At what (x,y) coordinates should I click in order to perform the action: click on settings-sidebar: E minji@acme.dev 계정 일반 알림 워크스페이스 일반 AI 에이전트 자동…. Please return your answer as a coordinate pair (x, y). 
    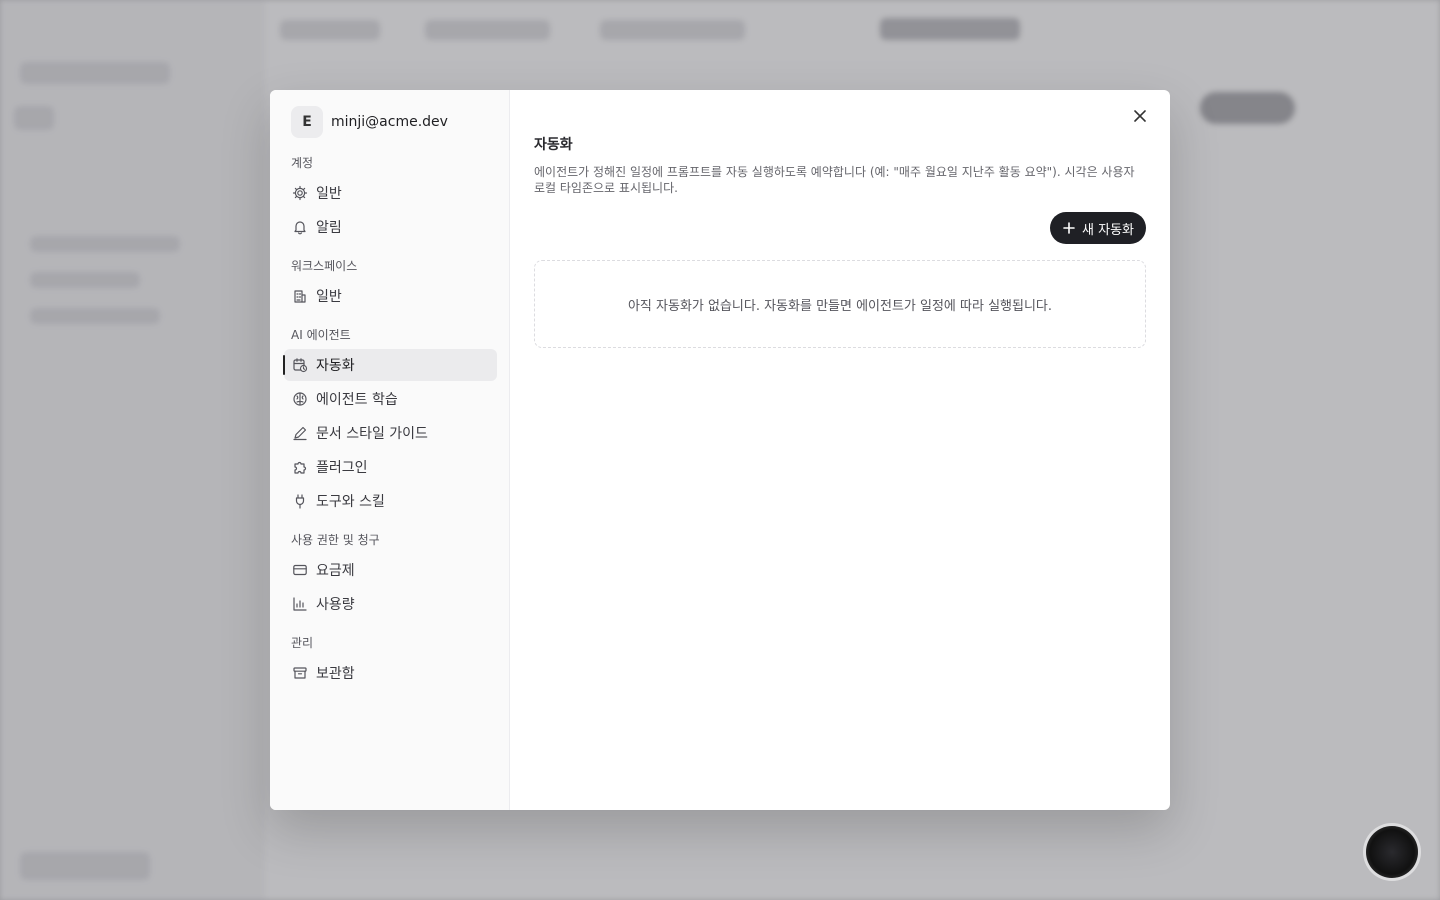
    Looking at the image, I should click on (390, 450).